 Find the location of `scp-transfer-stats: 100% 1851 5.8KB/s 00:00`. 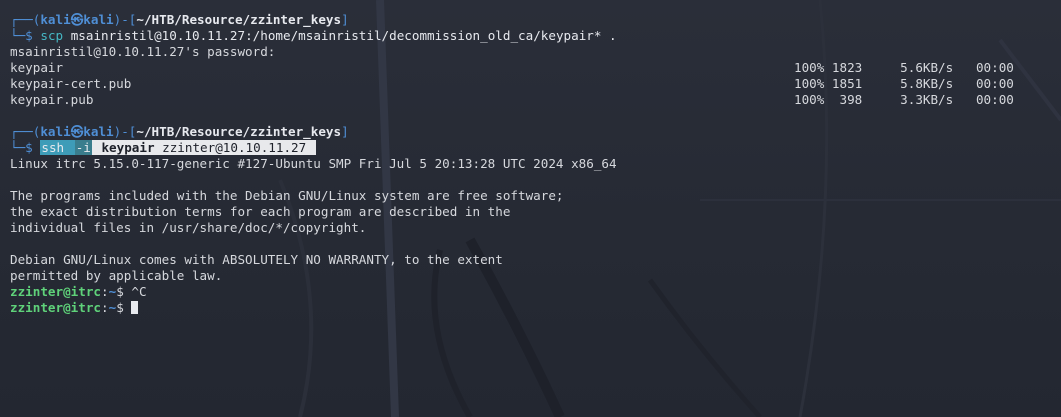

scp-transfer-stats: 100% 1851 5.8KB/s 00:00 is located at coordinates (904, 83).